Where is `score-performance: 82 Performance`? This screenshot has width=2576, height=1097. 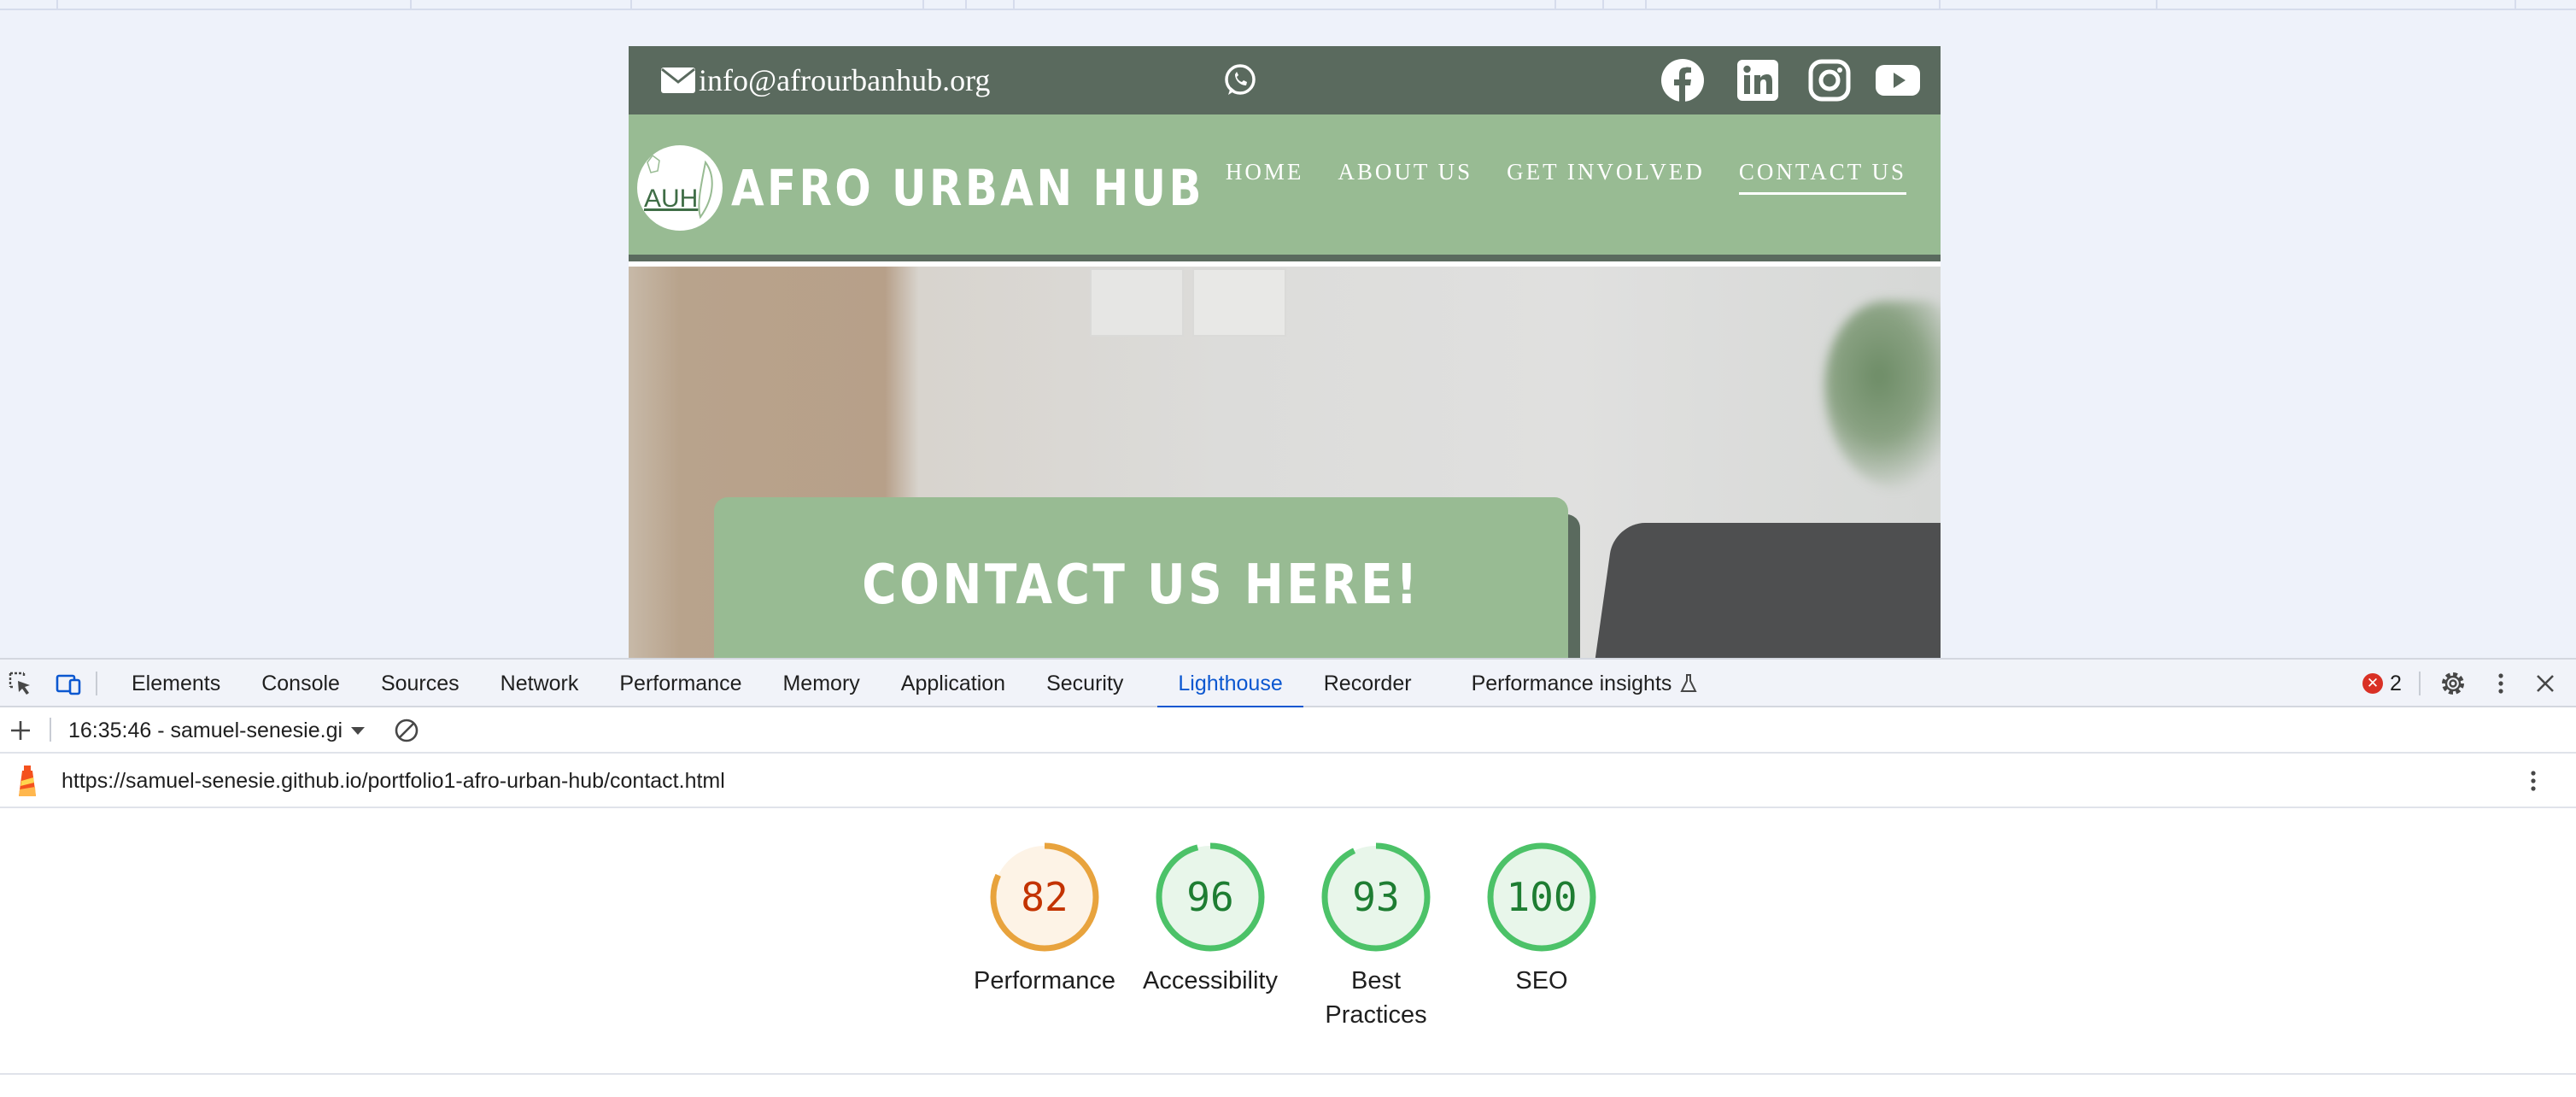
score-performance: 82 Performance is located at coordinates (1044, 936).